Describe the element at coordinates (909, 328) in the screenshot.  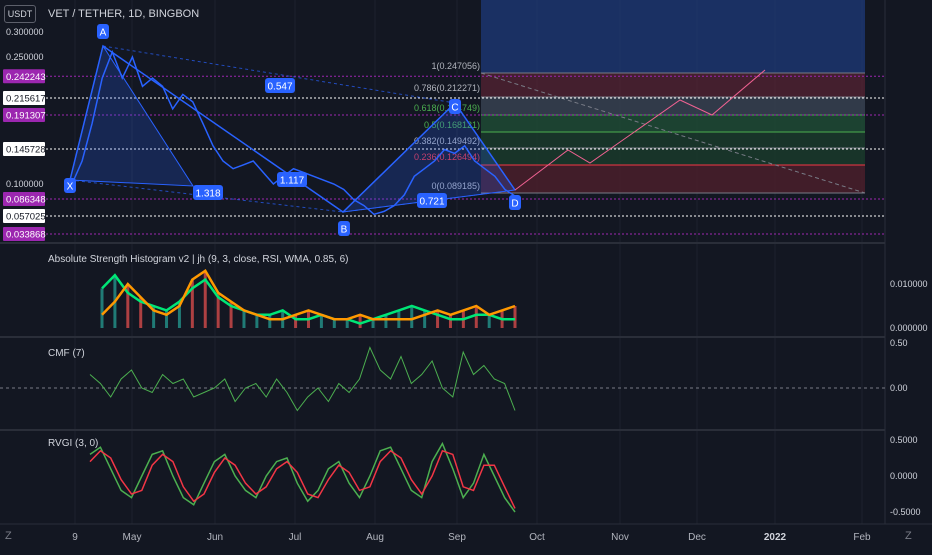
I see `indicator-axis-tick: 0.000000` at that location.